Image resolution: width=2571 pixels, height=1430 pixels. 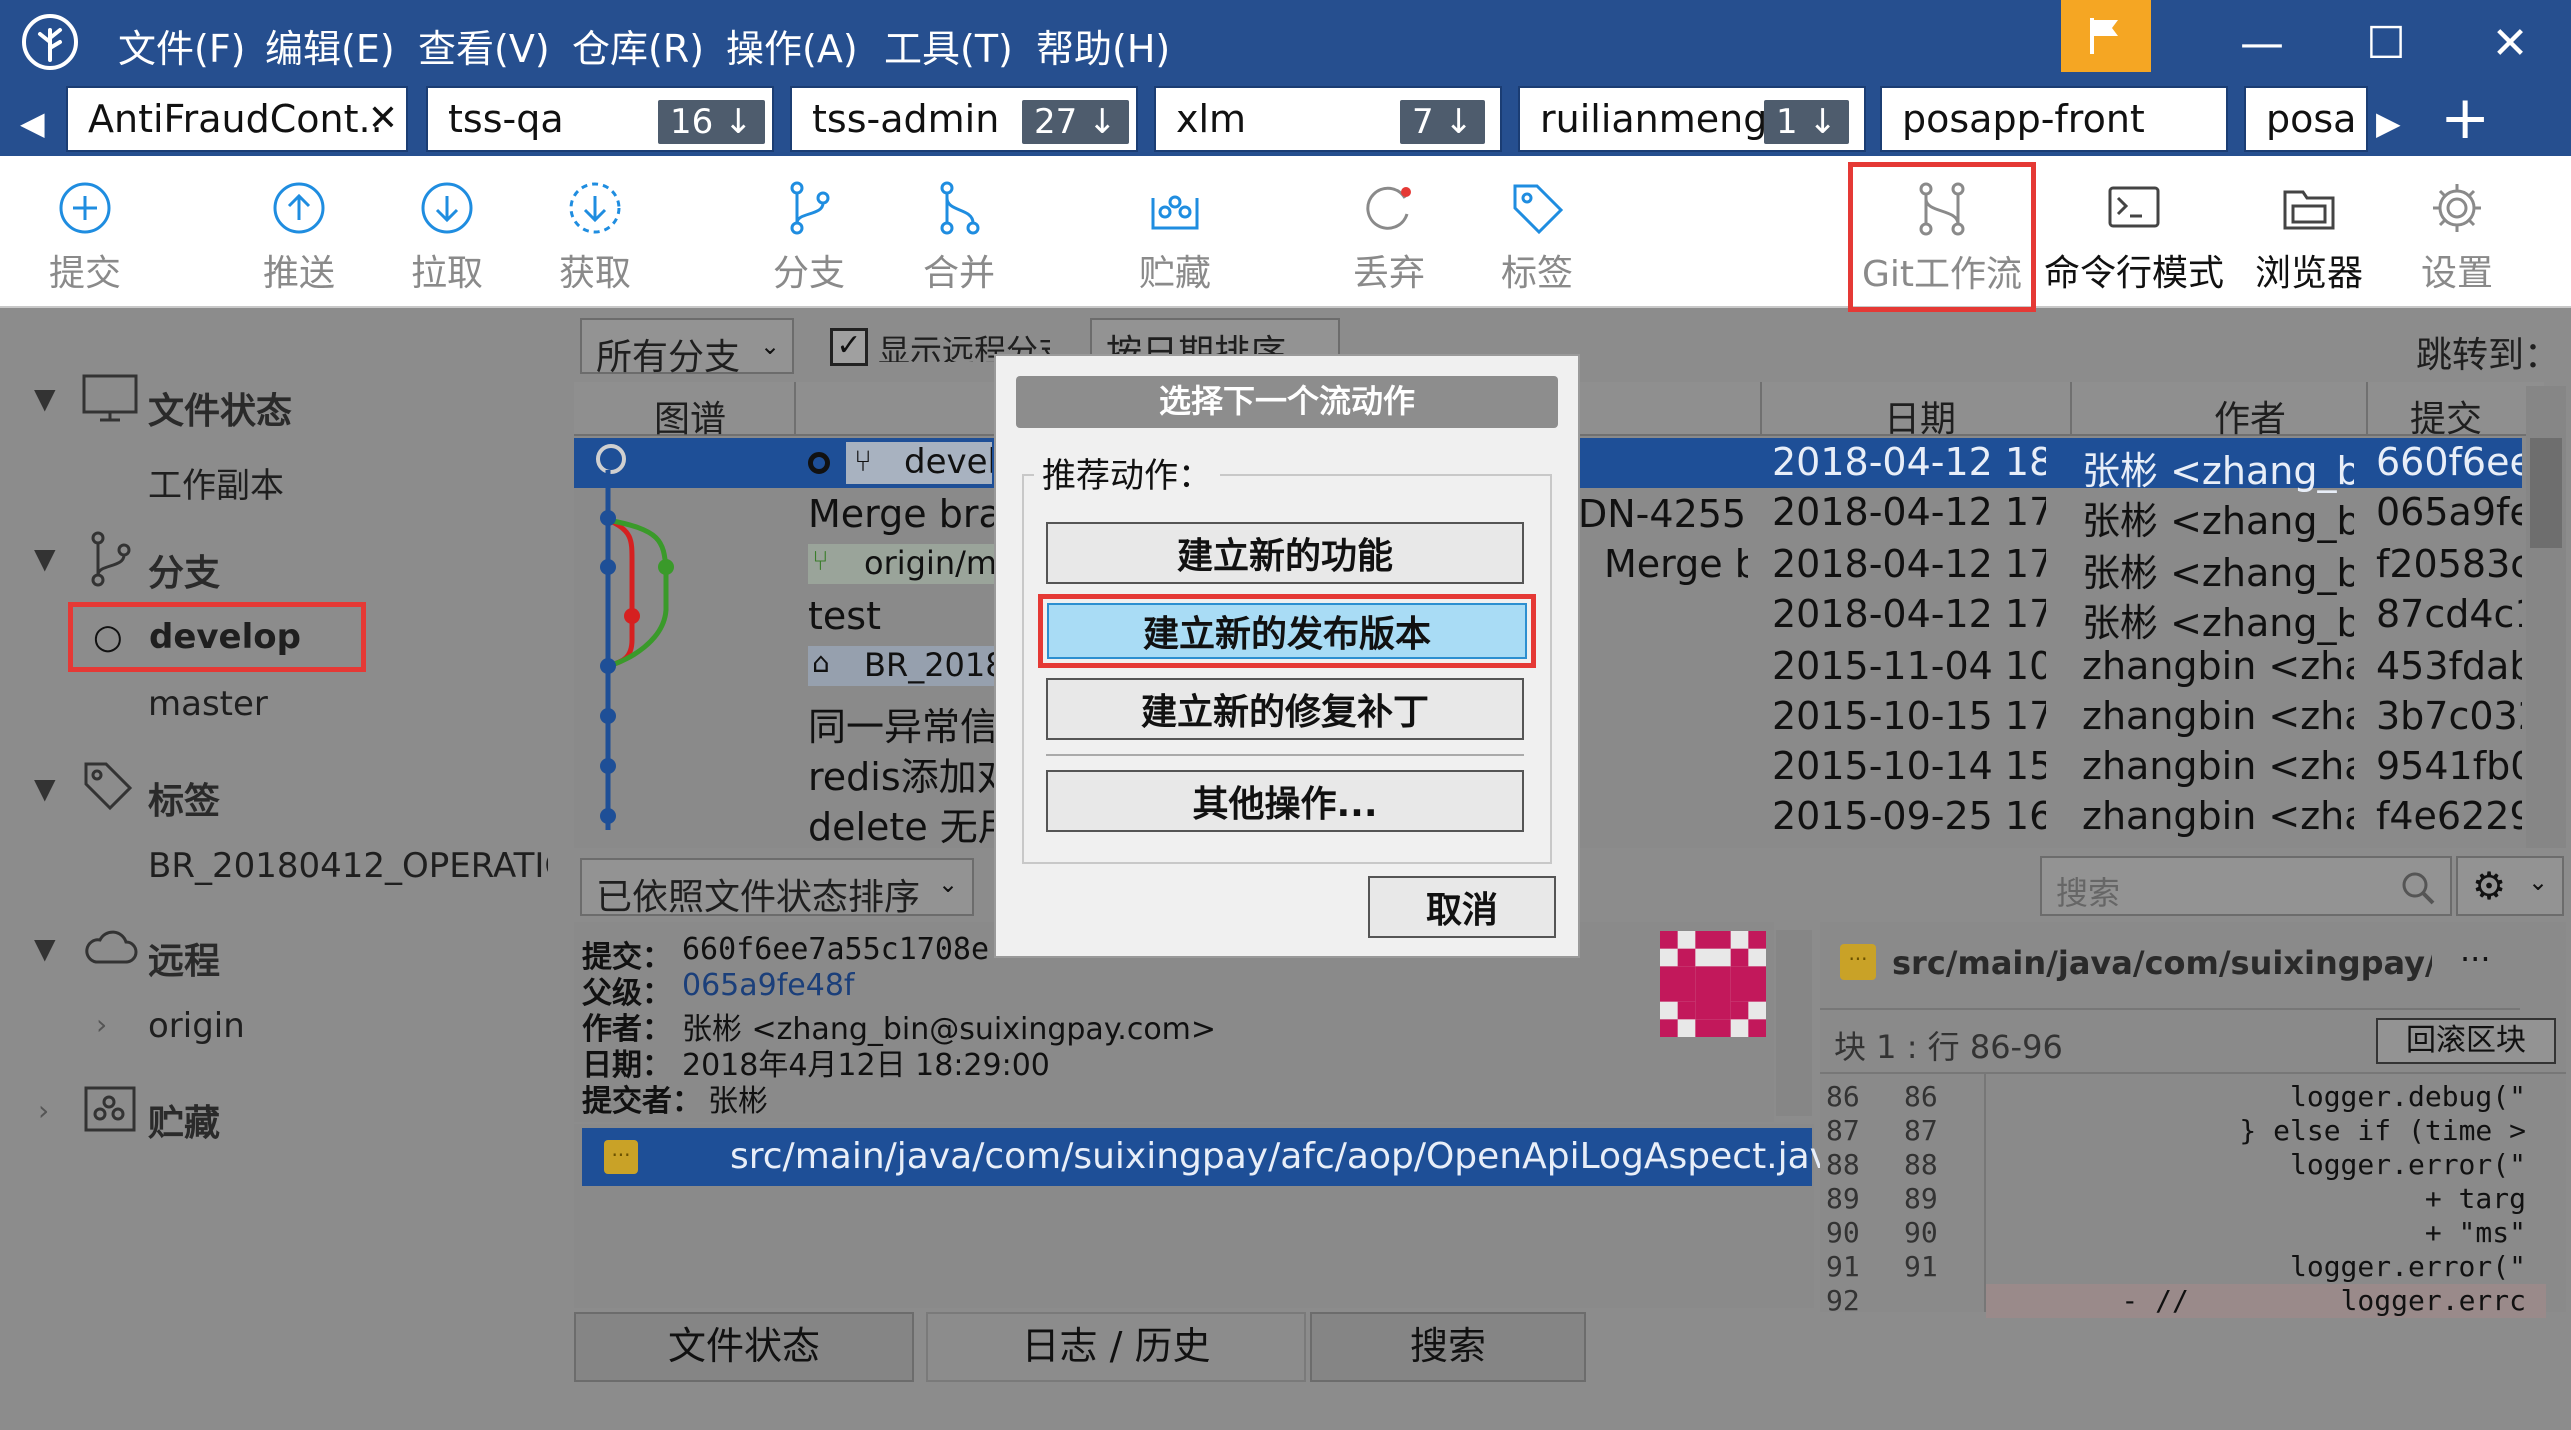 I want to click on discard-hunk-button: 回滚区块, so click(x=2466, y=1041).